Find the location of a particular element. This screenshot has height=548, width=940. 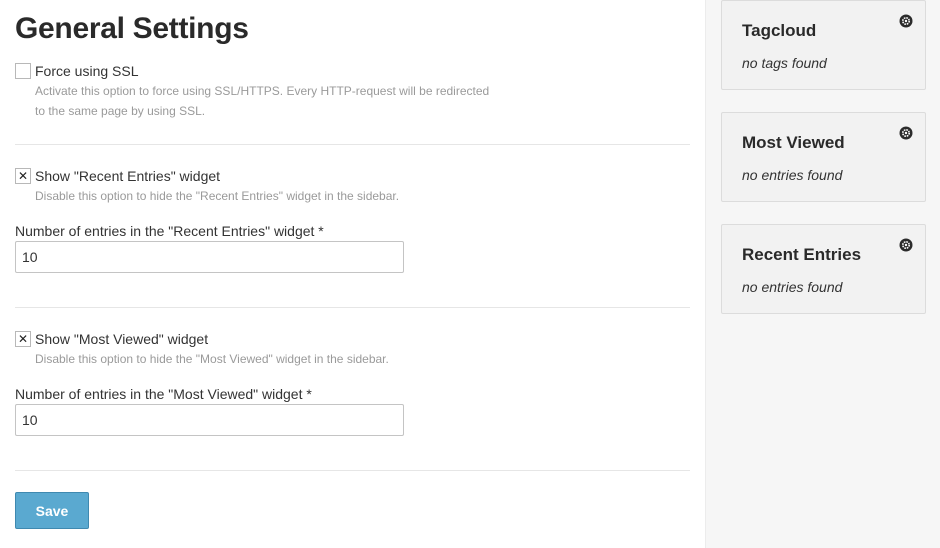

ssl-option: Force using SSL is located at coordinates (77, 71).